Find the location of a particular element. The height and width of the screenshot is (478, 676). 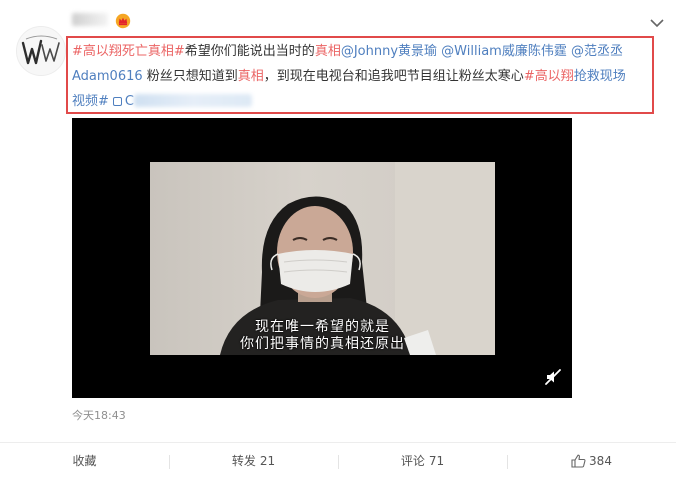

thumbs-up-icon is located at coordinates (578, 461).